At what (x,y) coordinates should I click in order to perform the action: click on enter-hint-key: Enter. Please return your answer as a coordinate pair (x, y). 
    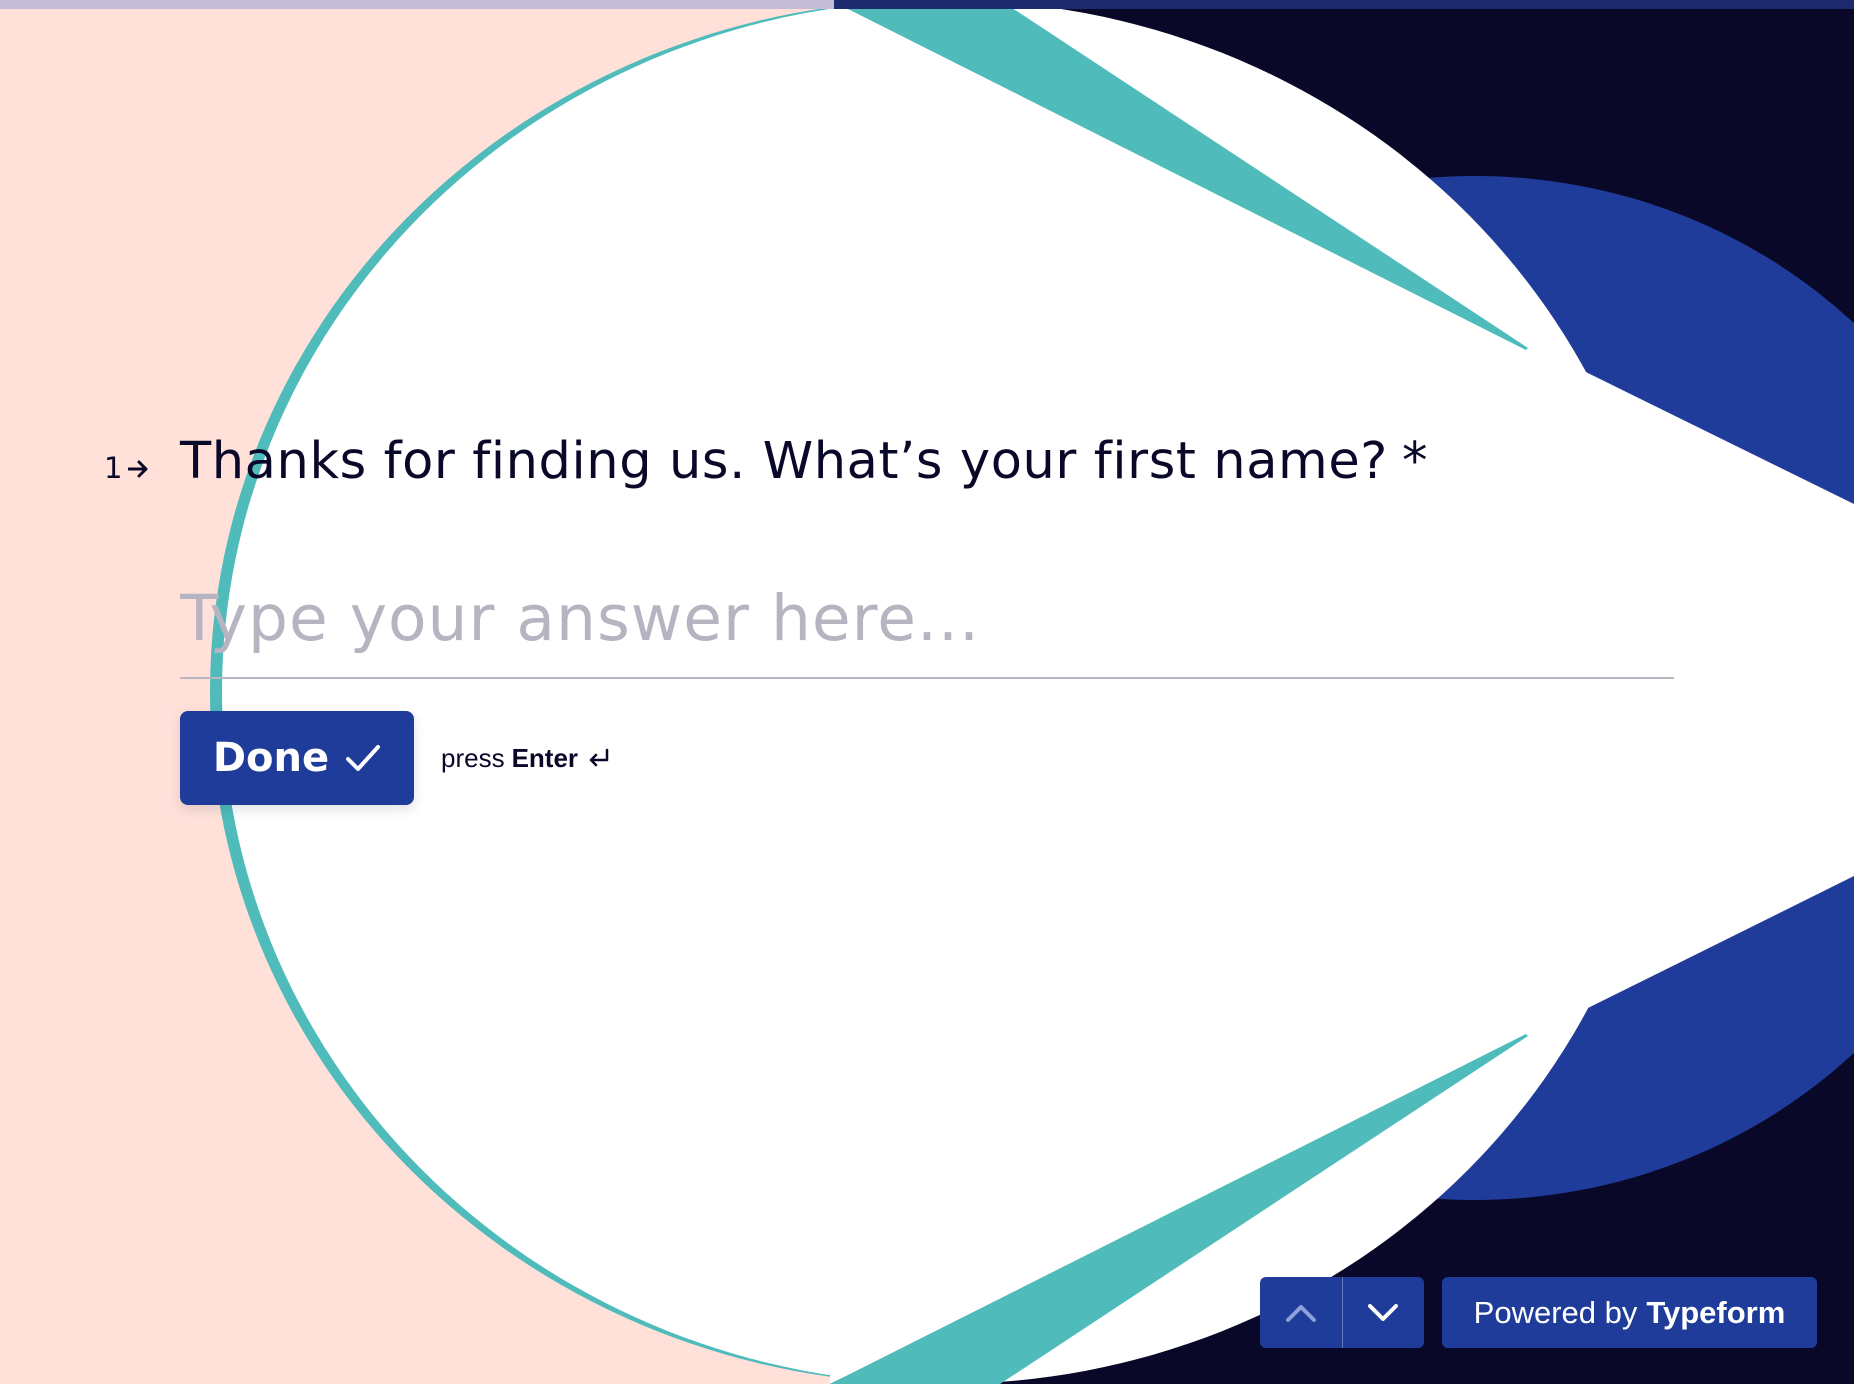
    Looking at the image, I should click on (545, 757).